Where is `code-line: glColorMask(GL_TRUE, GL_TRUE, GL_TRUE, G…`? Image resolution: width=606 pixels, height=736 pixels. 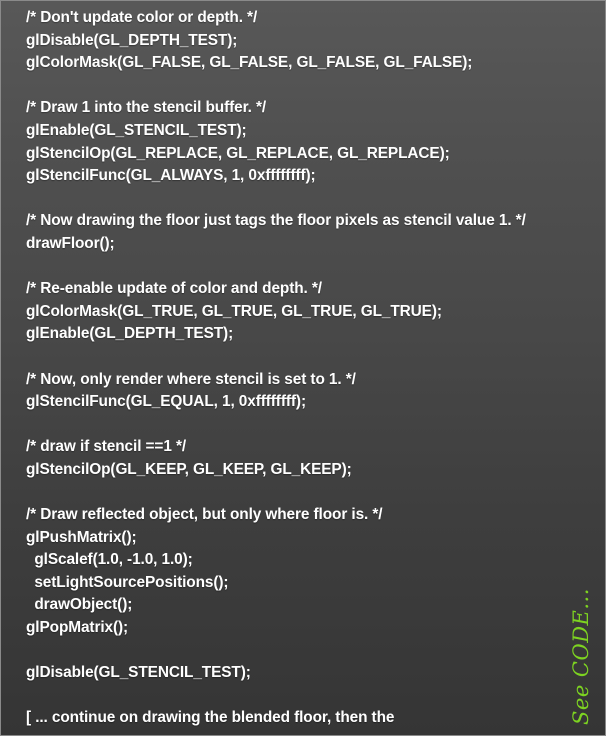 code-line: glColorMask(GL_TRUE, GL_TRUE, GL_TRUE, G… is located at coordinates (234, 311).